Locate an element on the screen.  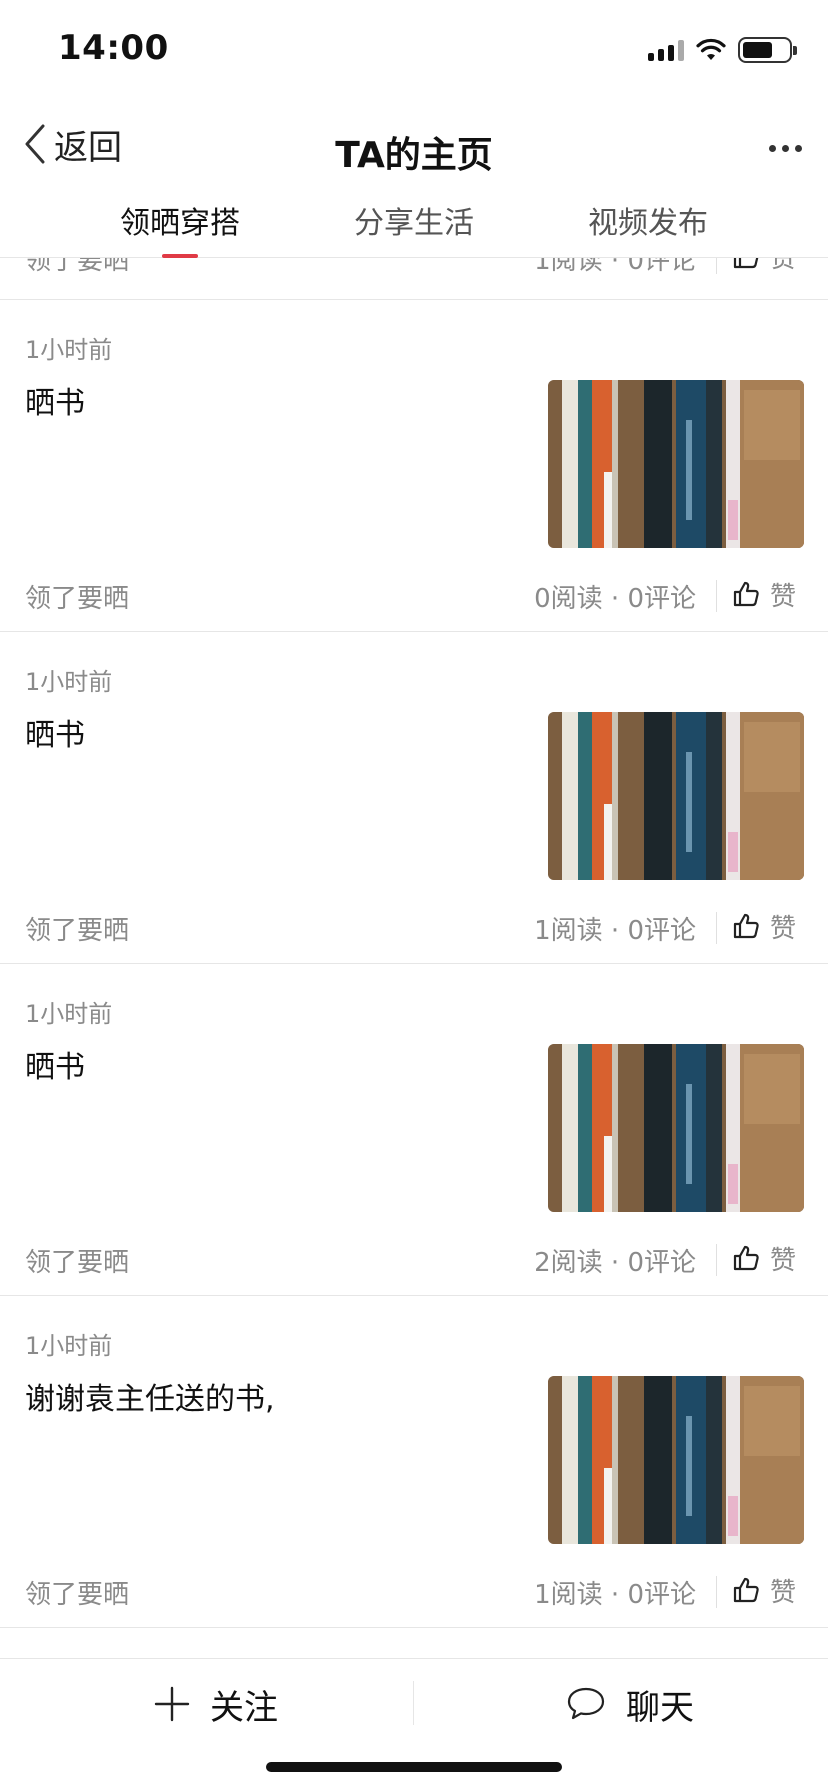
nav-bar: 返回 TA的主页 is located at coordinates (414, 144).